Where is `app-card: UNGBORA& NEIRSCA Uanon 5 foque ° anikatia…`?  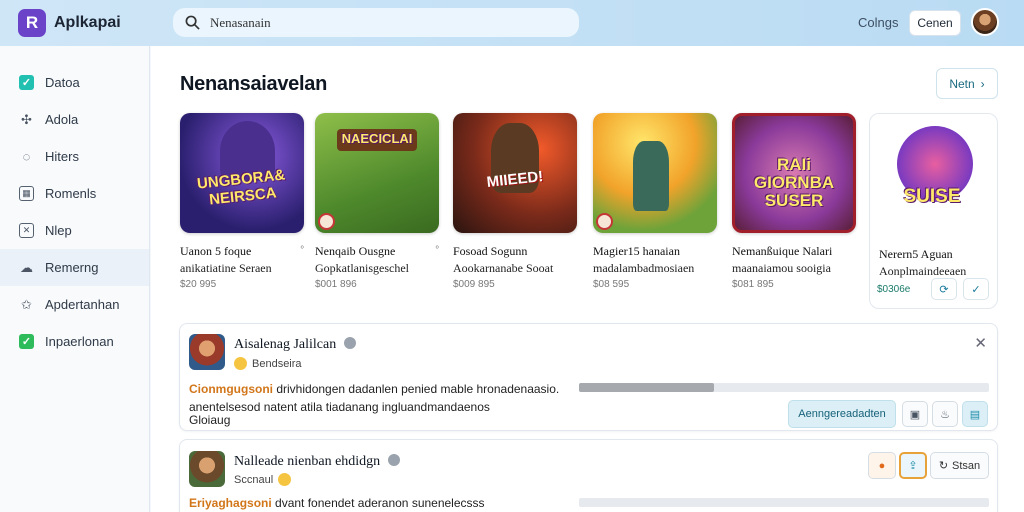 app-card: UNGBORA& NEIRSCA Uanon 5 foque ° anikatia… is located at coordinates (242, 201).